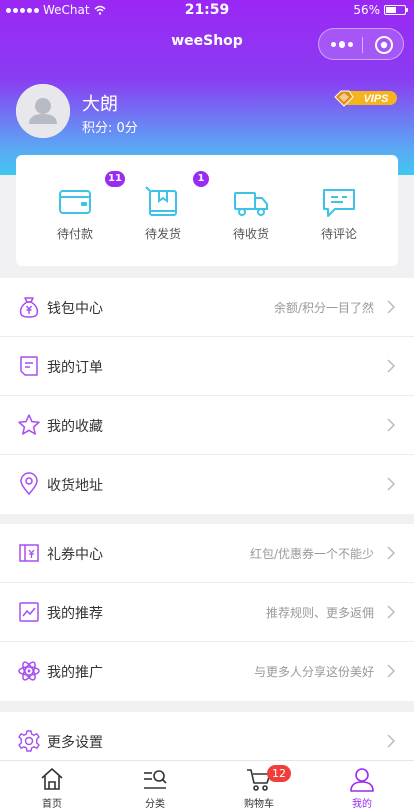 The width and height of the screenshot is (414, 812). Describe the element at coordinates (323, 308) in the screenshot. I see `menu-item-hint: 余额/积分一目了然` at that location.